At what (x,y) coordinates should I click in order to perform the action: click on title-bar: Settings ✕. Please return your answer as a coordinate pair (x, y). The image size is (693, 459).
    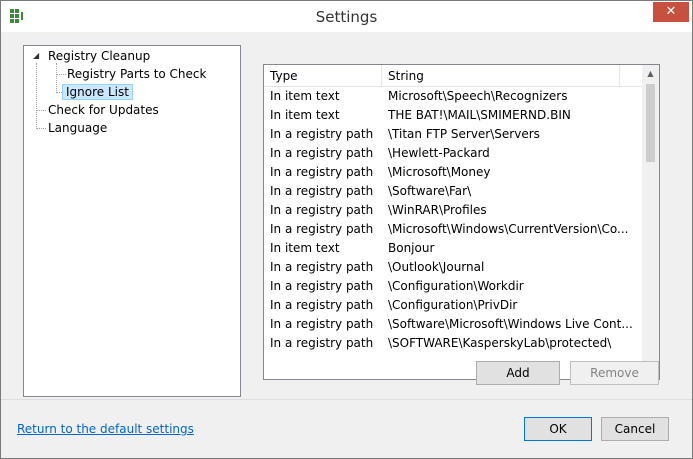
    Looking at the image, I should click on (346, 16).